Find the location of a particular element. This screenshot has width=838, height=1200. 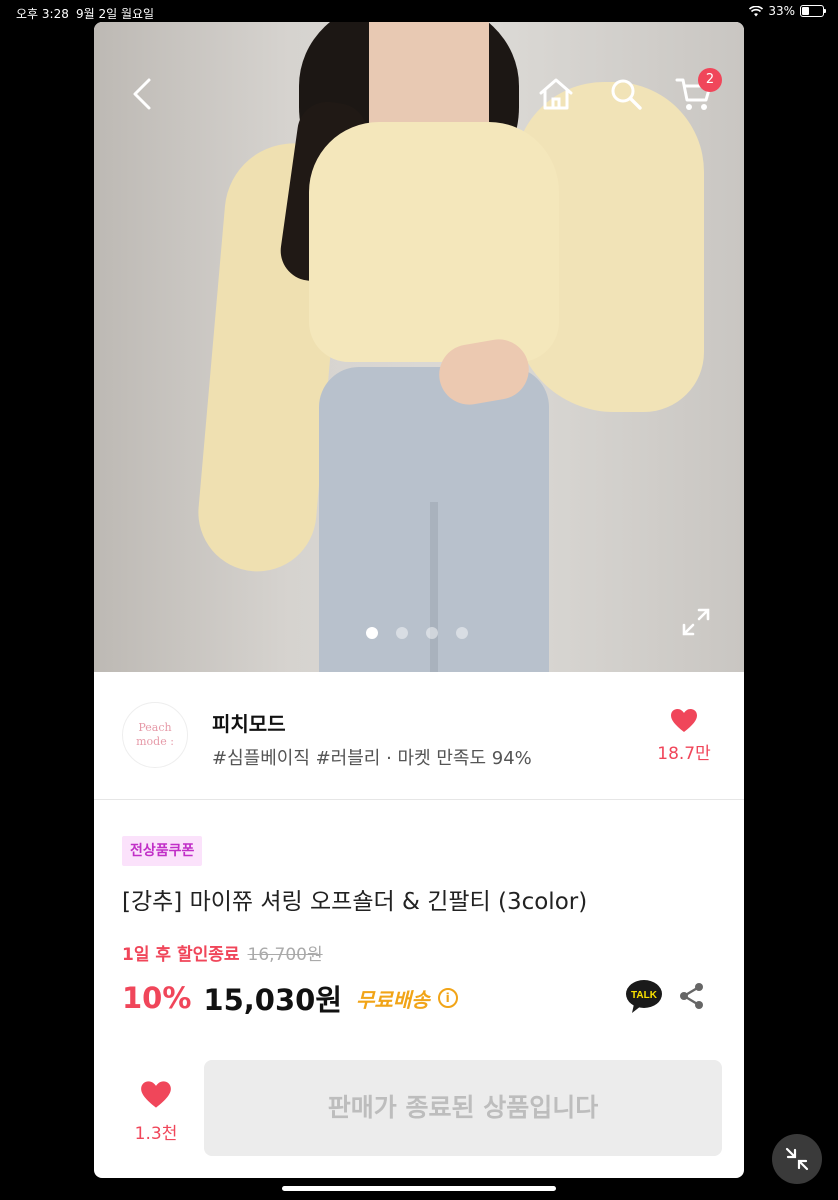

price-row: 10% 15,030원 무료배송 i is located at coordinates (290, 998).